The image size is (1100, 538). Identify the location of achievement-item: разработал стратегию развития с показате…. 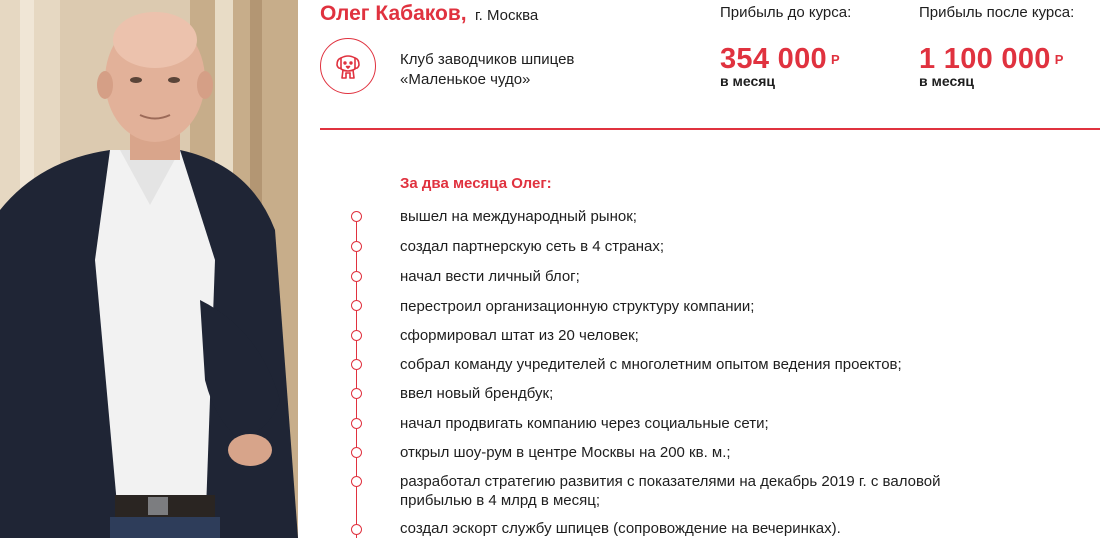
(670, 481).